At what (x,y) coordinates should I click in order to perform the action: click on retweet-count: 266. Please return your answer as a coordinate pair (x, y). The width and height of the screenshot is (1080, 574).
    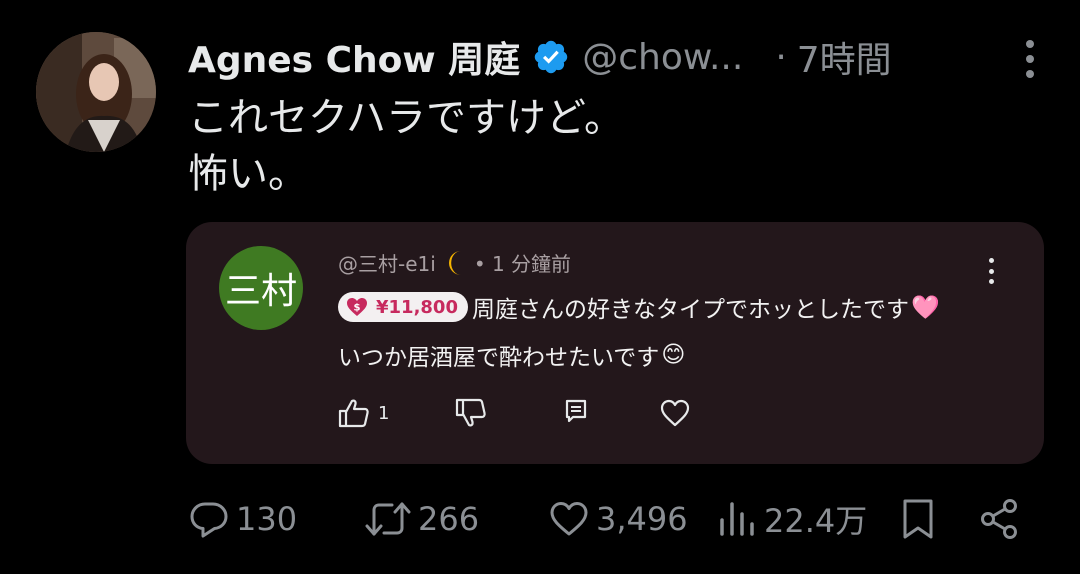
    Looking at the image, I should click on (449, 519).